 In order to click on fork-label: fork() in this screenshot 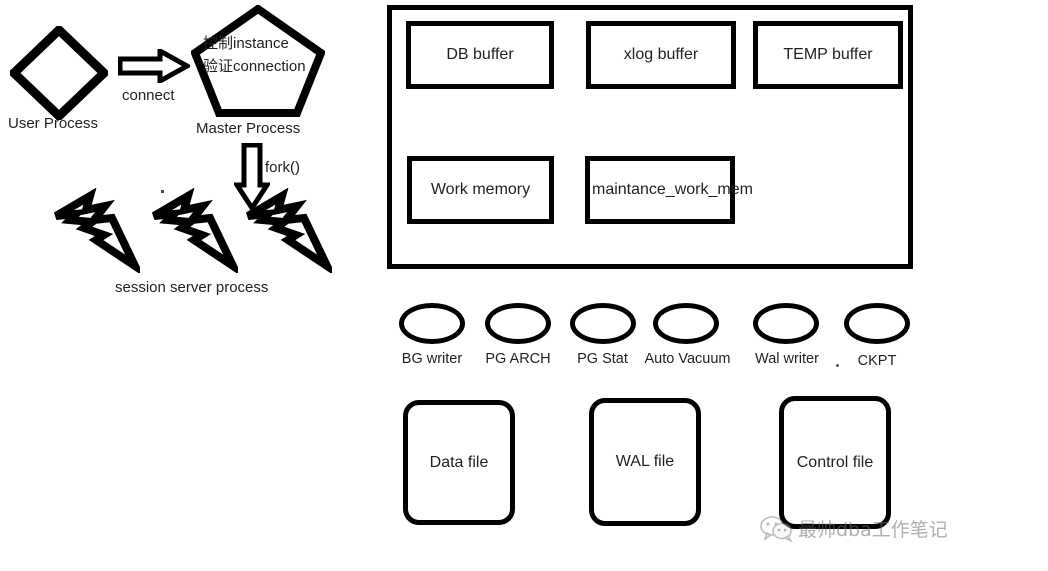, I will do `click(282, 167)`.